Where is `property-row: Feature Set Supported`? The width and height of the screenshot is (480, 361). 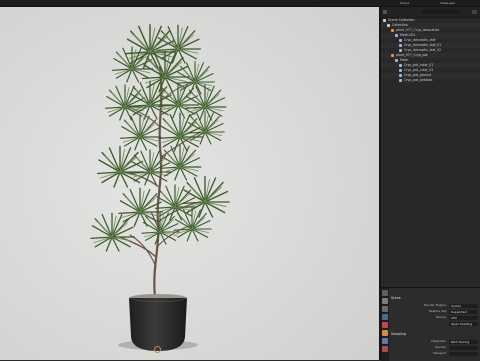
property-row: Feature Set Supported is located at coordinates (434, 311).